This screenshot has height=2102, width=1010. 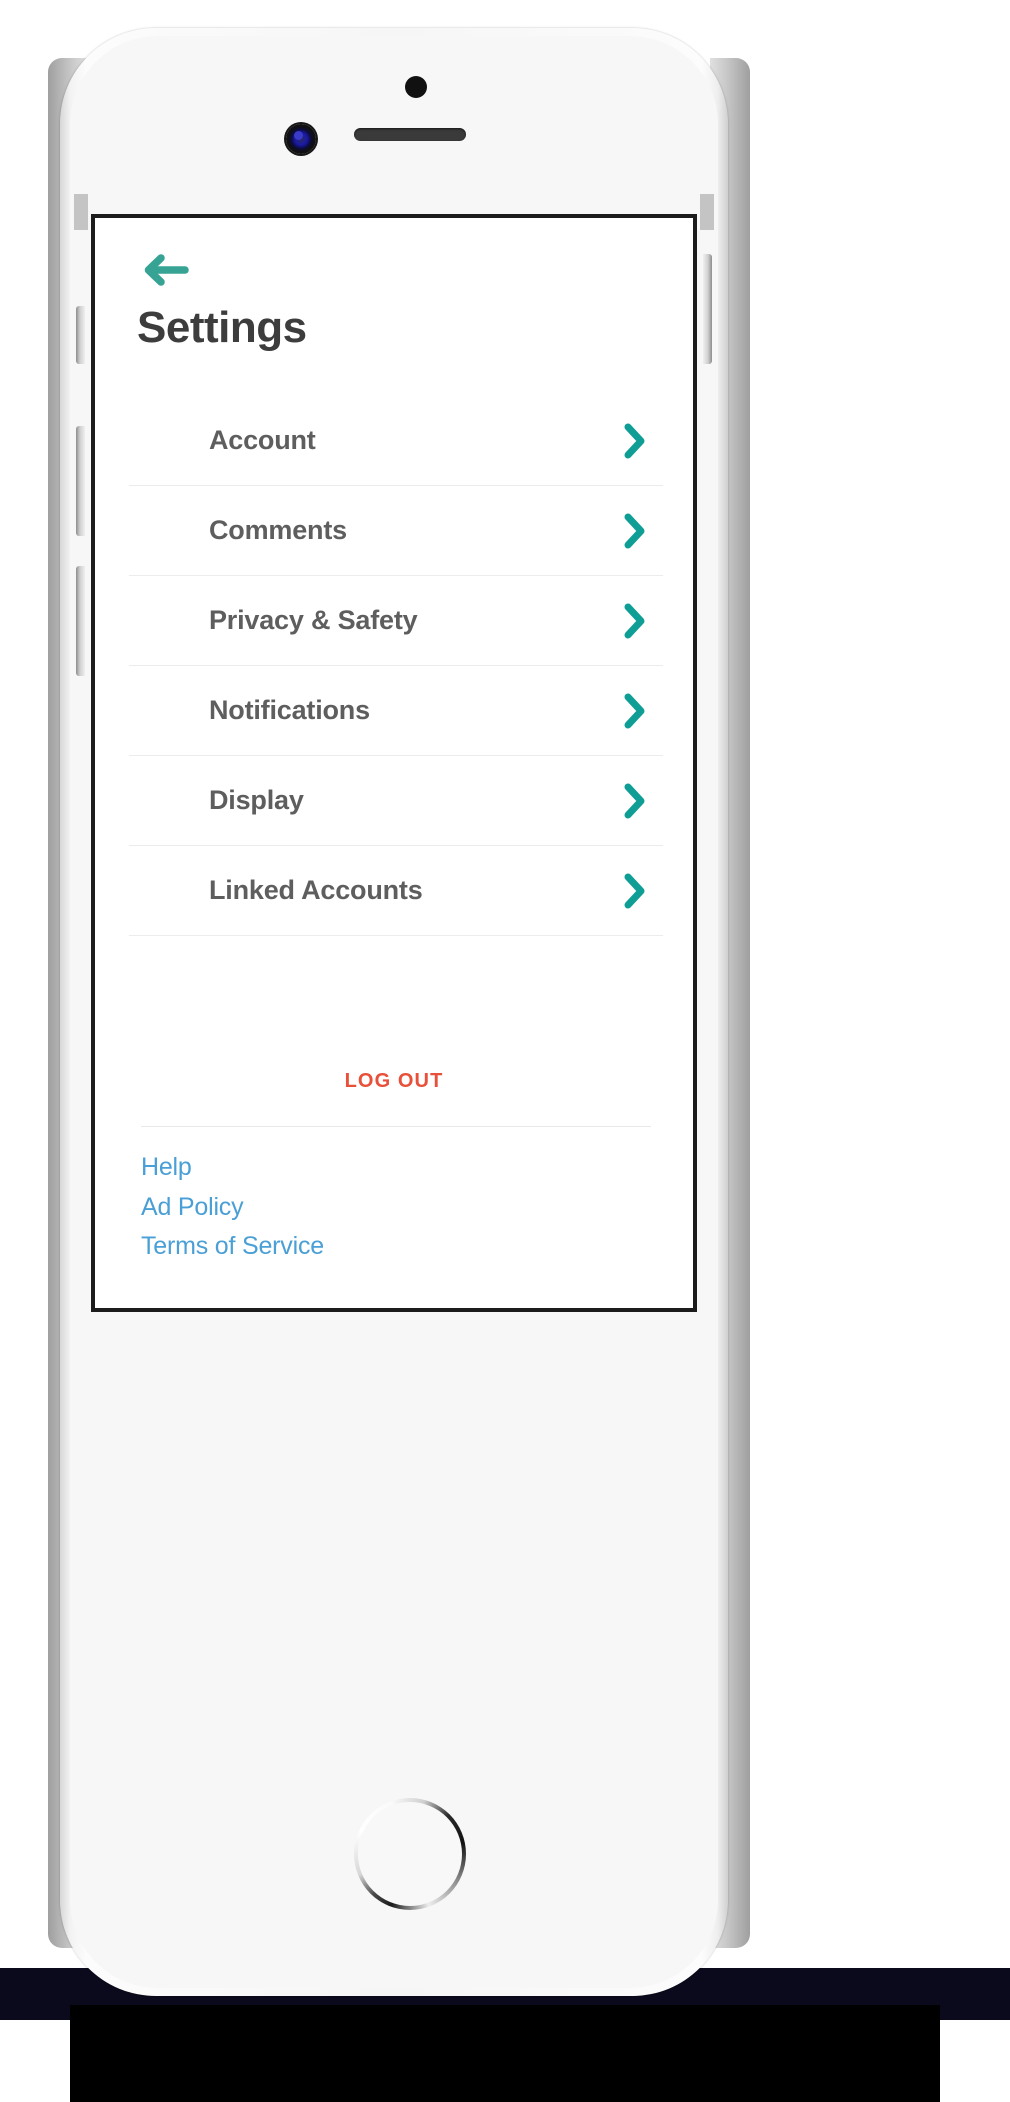 What do you see at coordinates (707, 309) in the screenshot?
I see `power-button` at bounding box center [707, 309].